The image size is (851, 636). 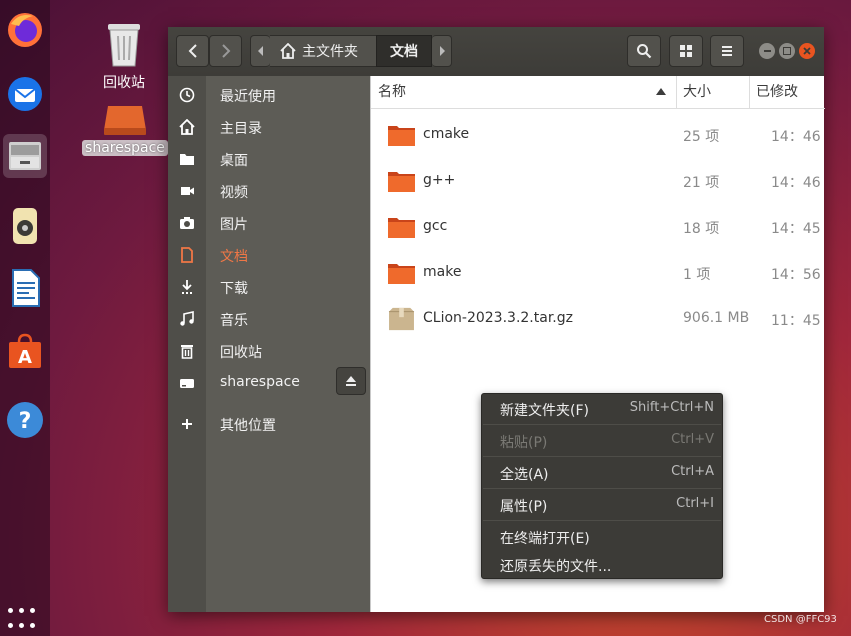 I want to click on sidebar-item-other-locations: 其他位置, so click(x=269, y=424).